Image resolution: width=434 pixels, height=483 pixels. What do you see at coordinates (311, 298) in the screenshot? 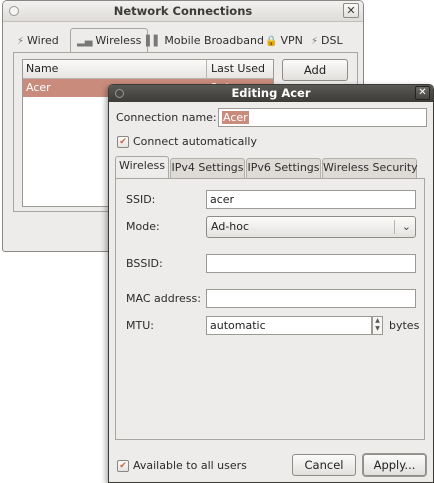
I see `mac-address-field` at bounding box center [311, 298].